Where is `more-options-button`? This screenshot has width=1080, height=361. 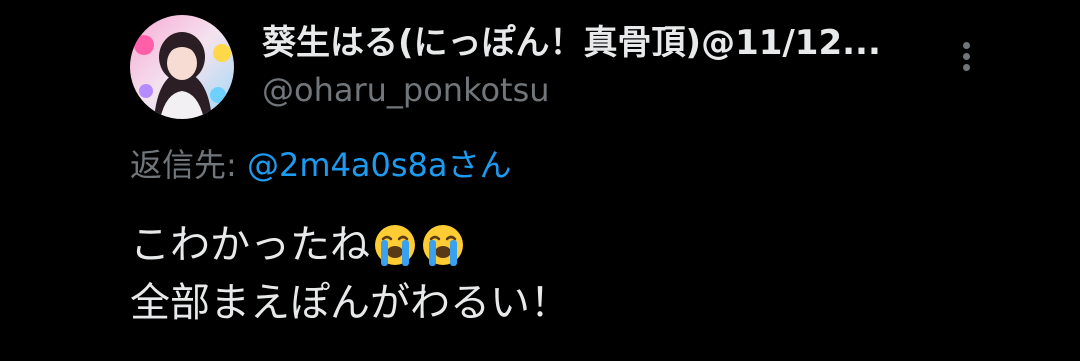
more-options-button is located at coordinates (967, 56).